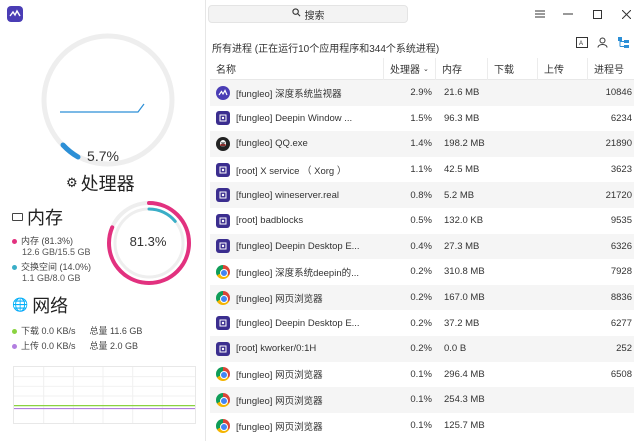 The width and height of the screenshot is (640, 441). I want to click on process-pid: 7928, so click(621, 272).